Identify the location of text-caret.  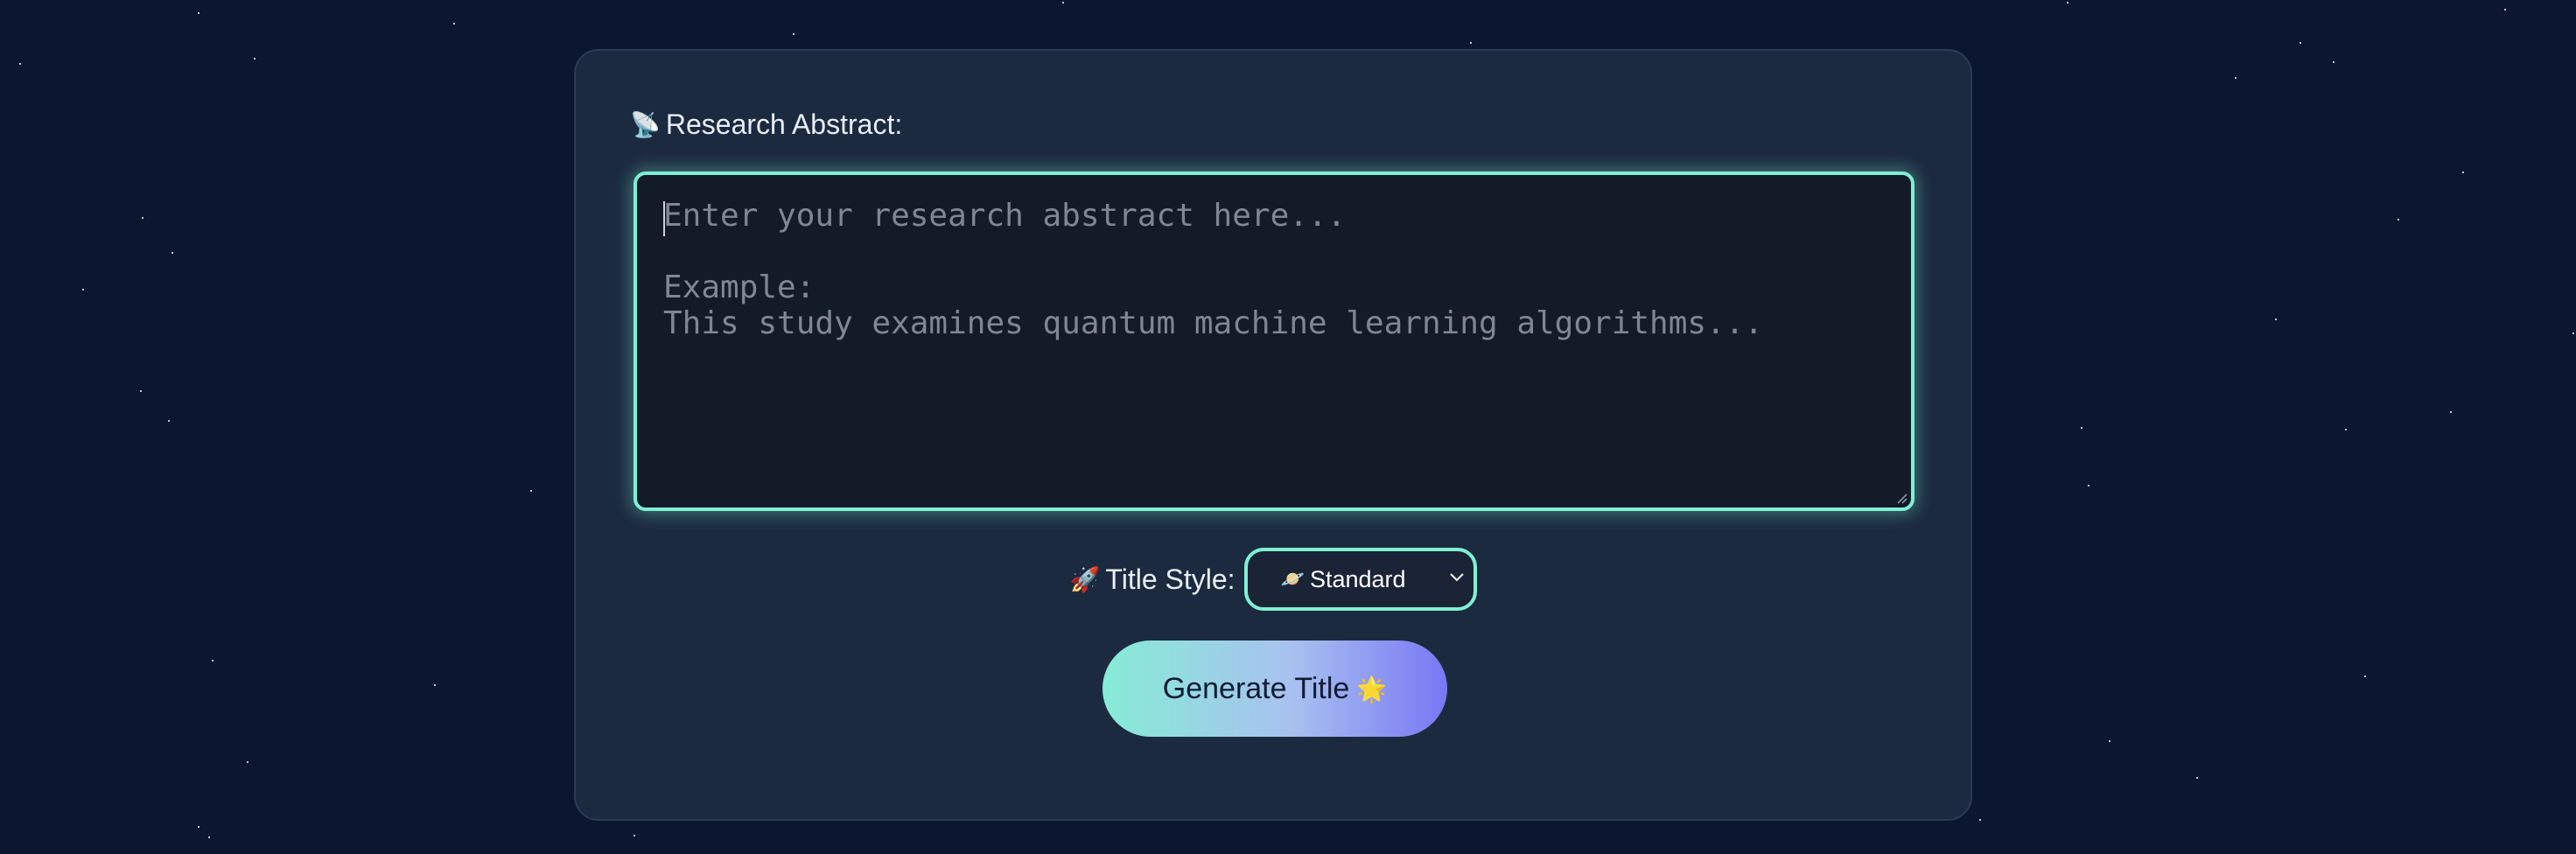
(664, 218).